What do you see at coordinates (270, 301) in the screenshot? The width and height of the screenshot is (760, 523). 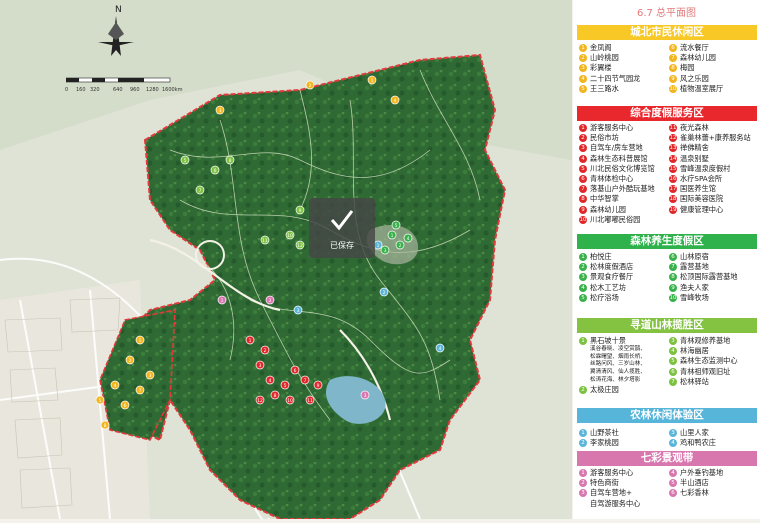 I see `map-marker-number: 2` at bounding box center [270, 301].